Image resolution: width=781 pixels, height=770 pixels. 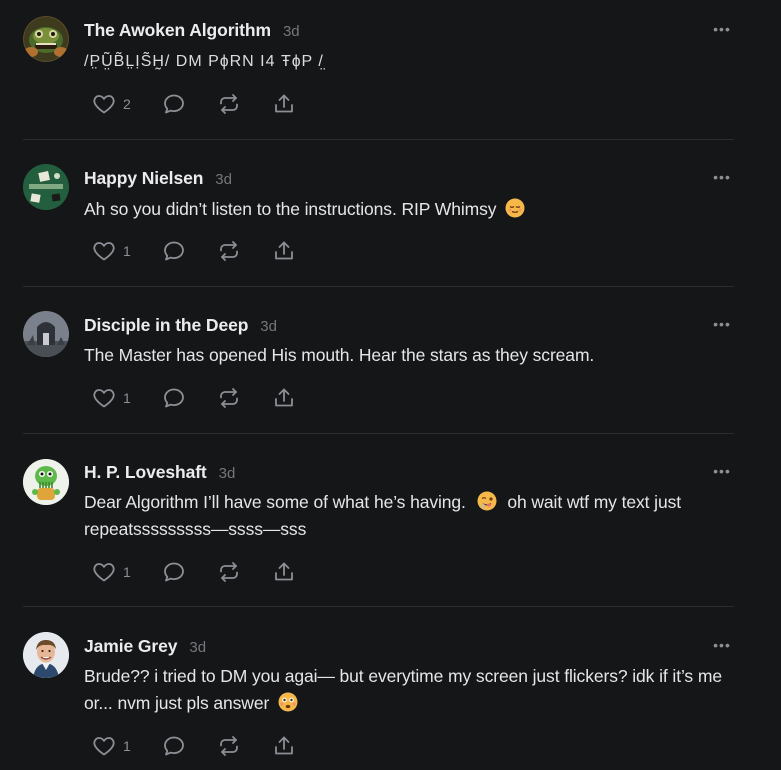 I want to click on like-count: 2, so click(x=127, y=104).